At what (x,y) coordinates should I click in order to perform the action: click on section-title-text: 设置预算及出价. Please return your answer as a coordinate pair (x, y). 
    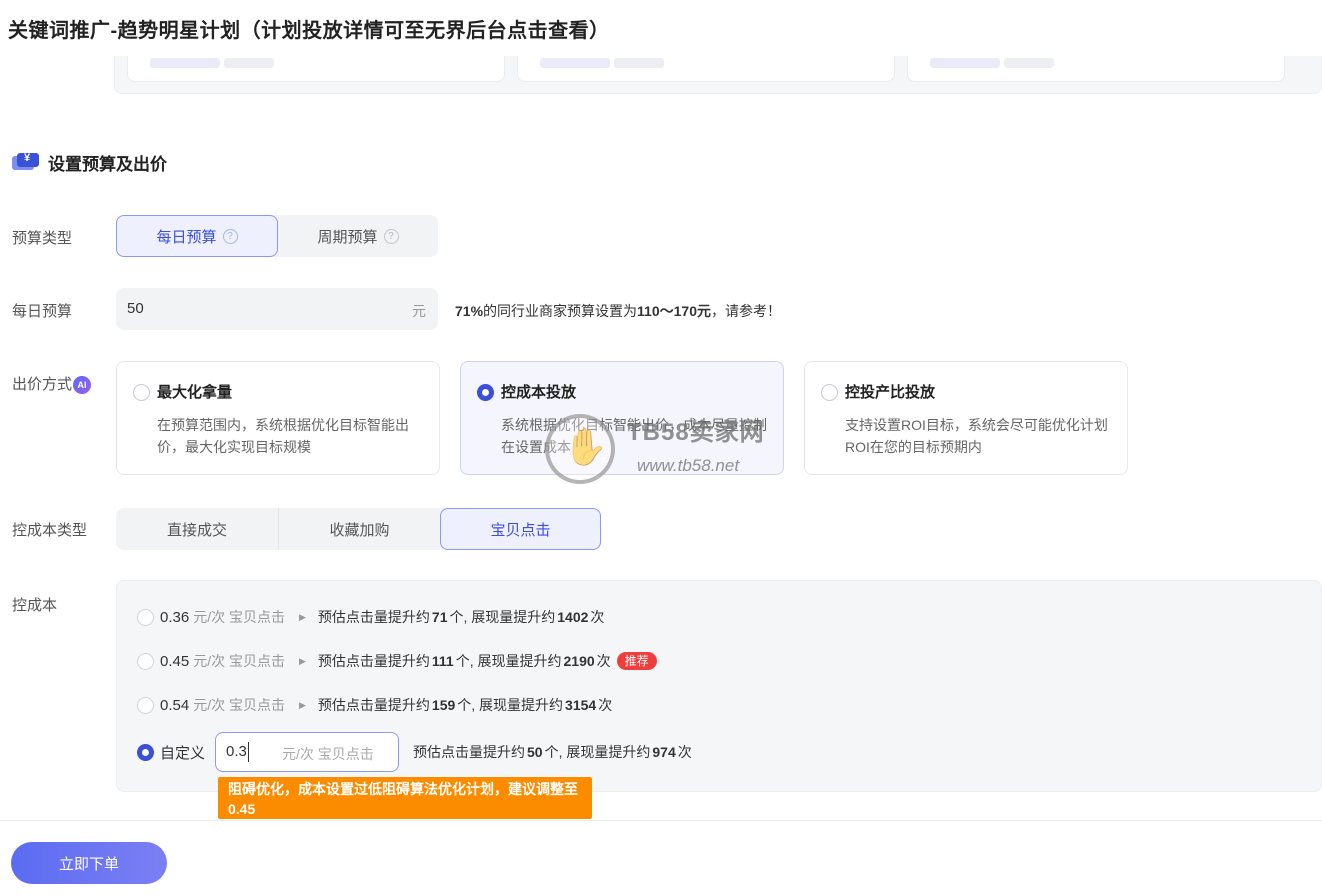
    Looking at the image, I should click on (107, 164).